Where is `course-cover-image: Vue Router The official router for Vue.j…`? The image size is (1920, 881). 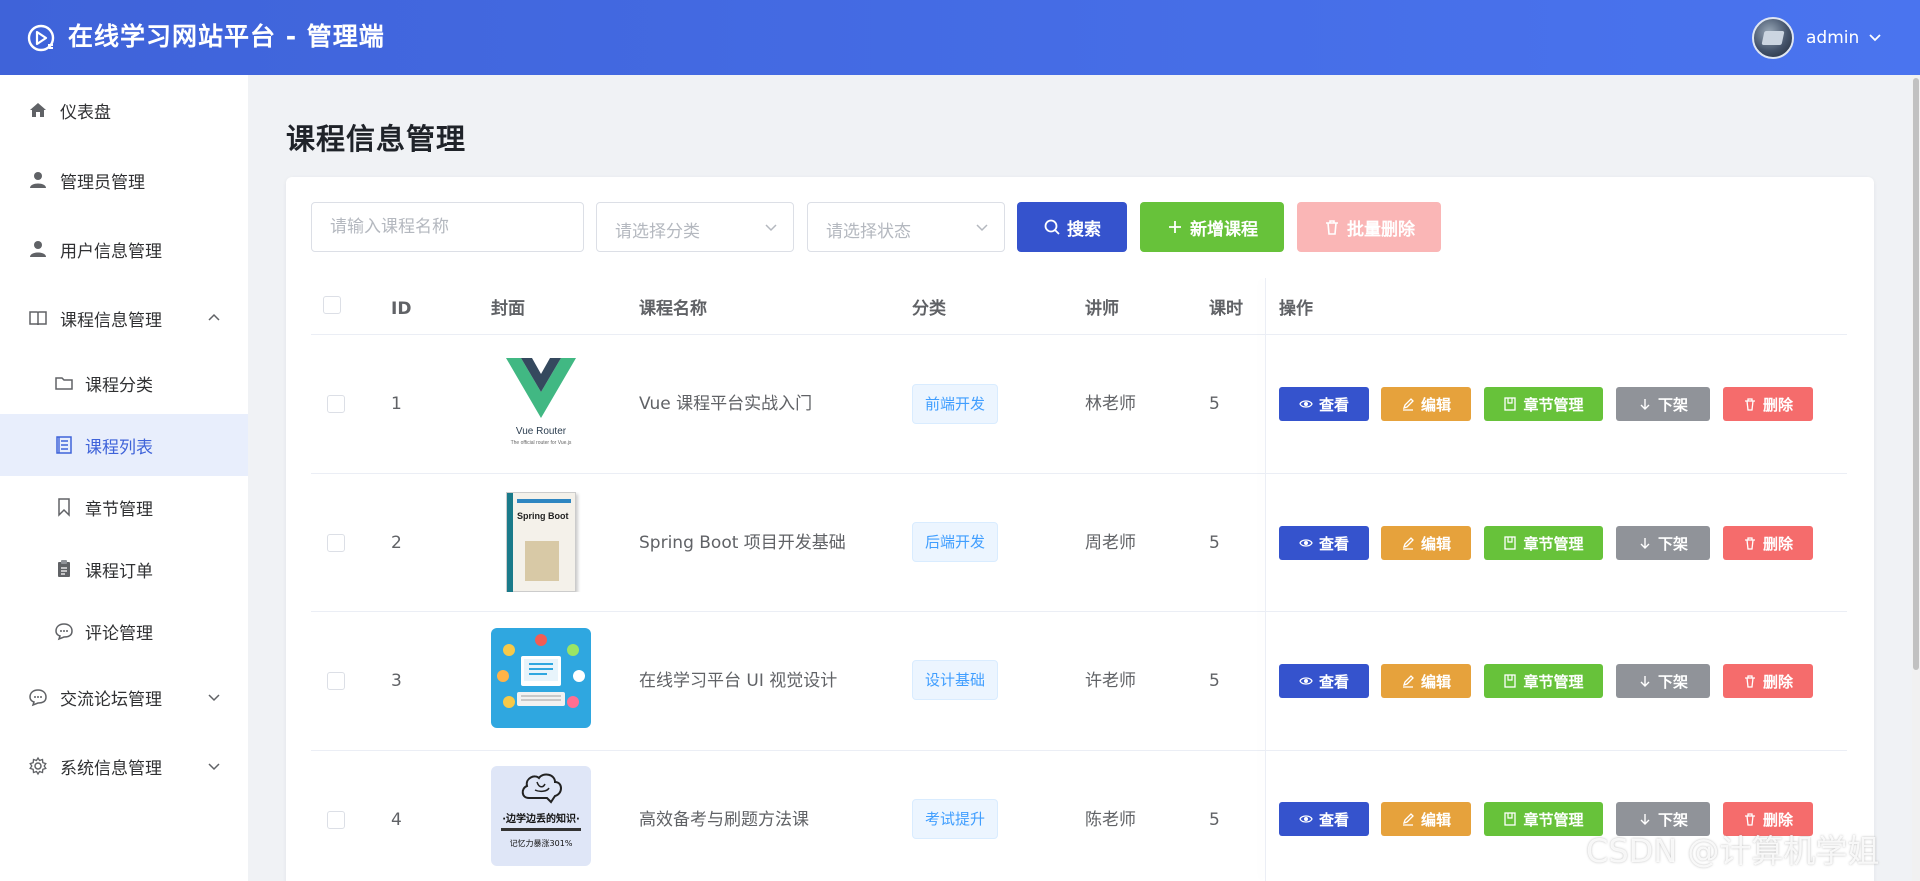
course-cover-image: Vue Router The official router for Vue.j… is located at coordinates (541, 404).